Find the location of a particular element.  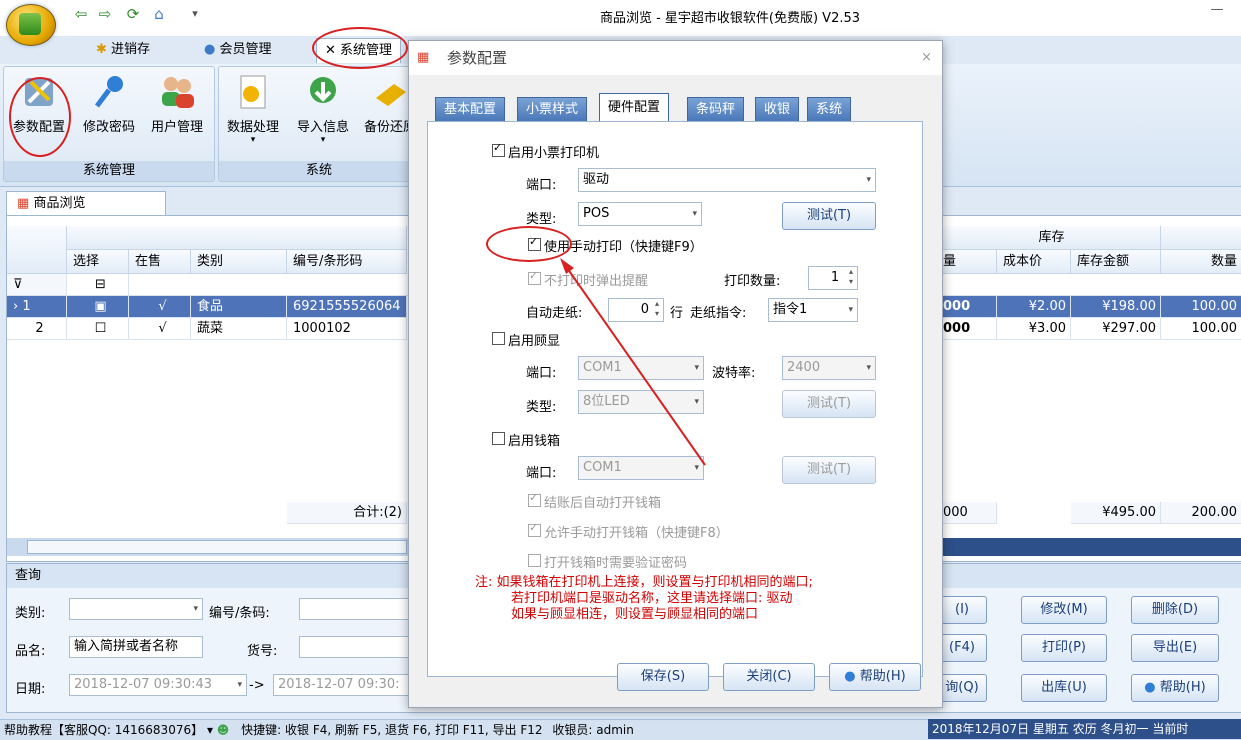

annotation-arrow is located at coordinates (633, 362).